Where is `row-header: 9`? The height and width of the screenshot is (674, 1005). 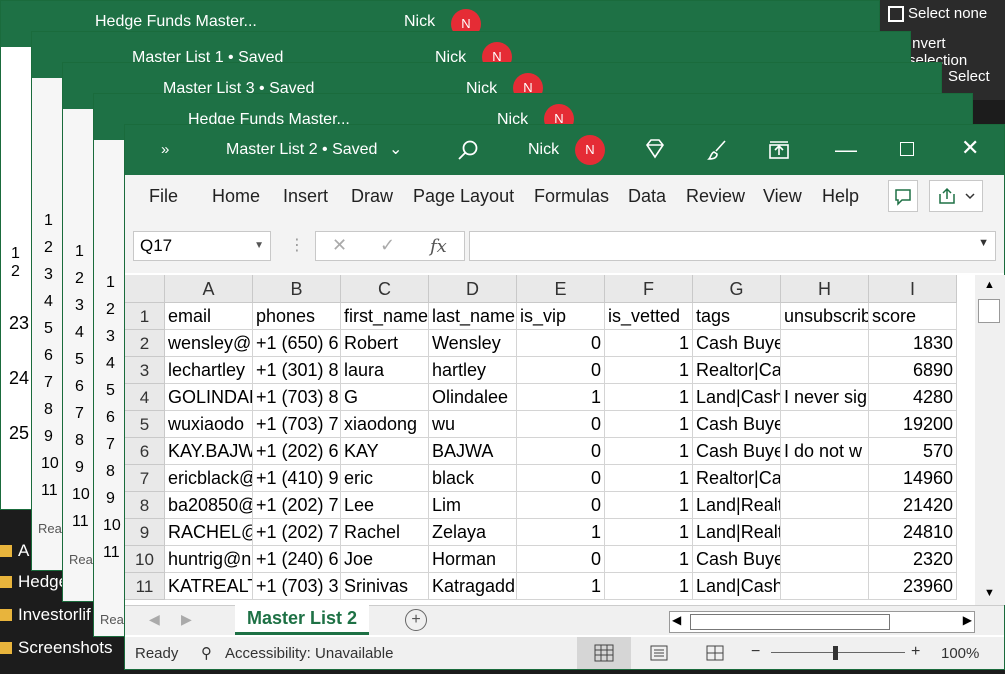
row-header: 9 is located at coordinates (145, 532).